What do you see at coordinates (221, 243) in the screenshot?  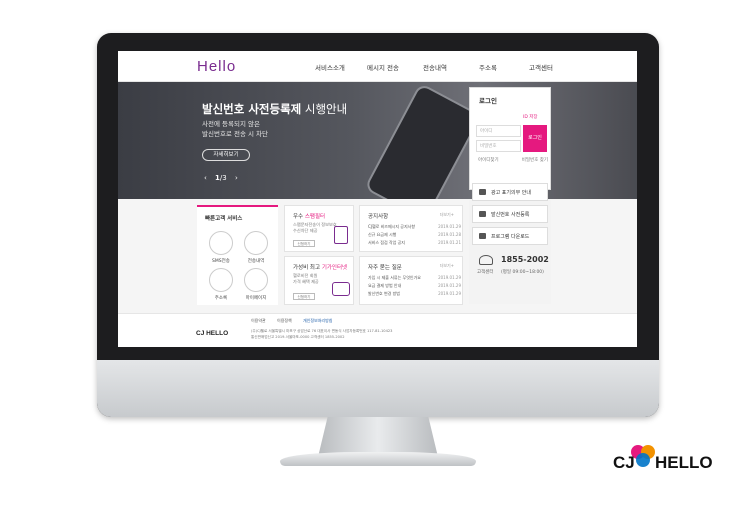 I see `sms-icon` at bounding box center [221, 243].